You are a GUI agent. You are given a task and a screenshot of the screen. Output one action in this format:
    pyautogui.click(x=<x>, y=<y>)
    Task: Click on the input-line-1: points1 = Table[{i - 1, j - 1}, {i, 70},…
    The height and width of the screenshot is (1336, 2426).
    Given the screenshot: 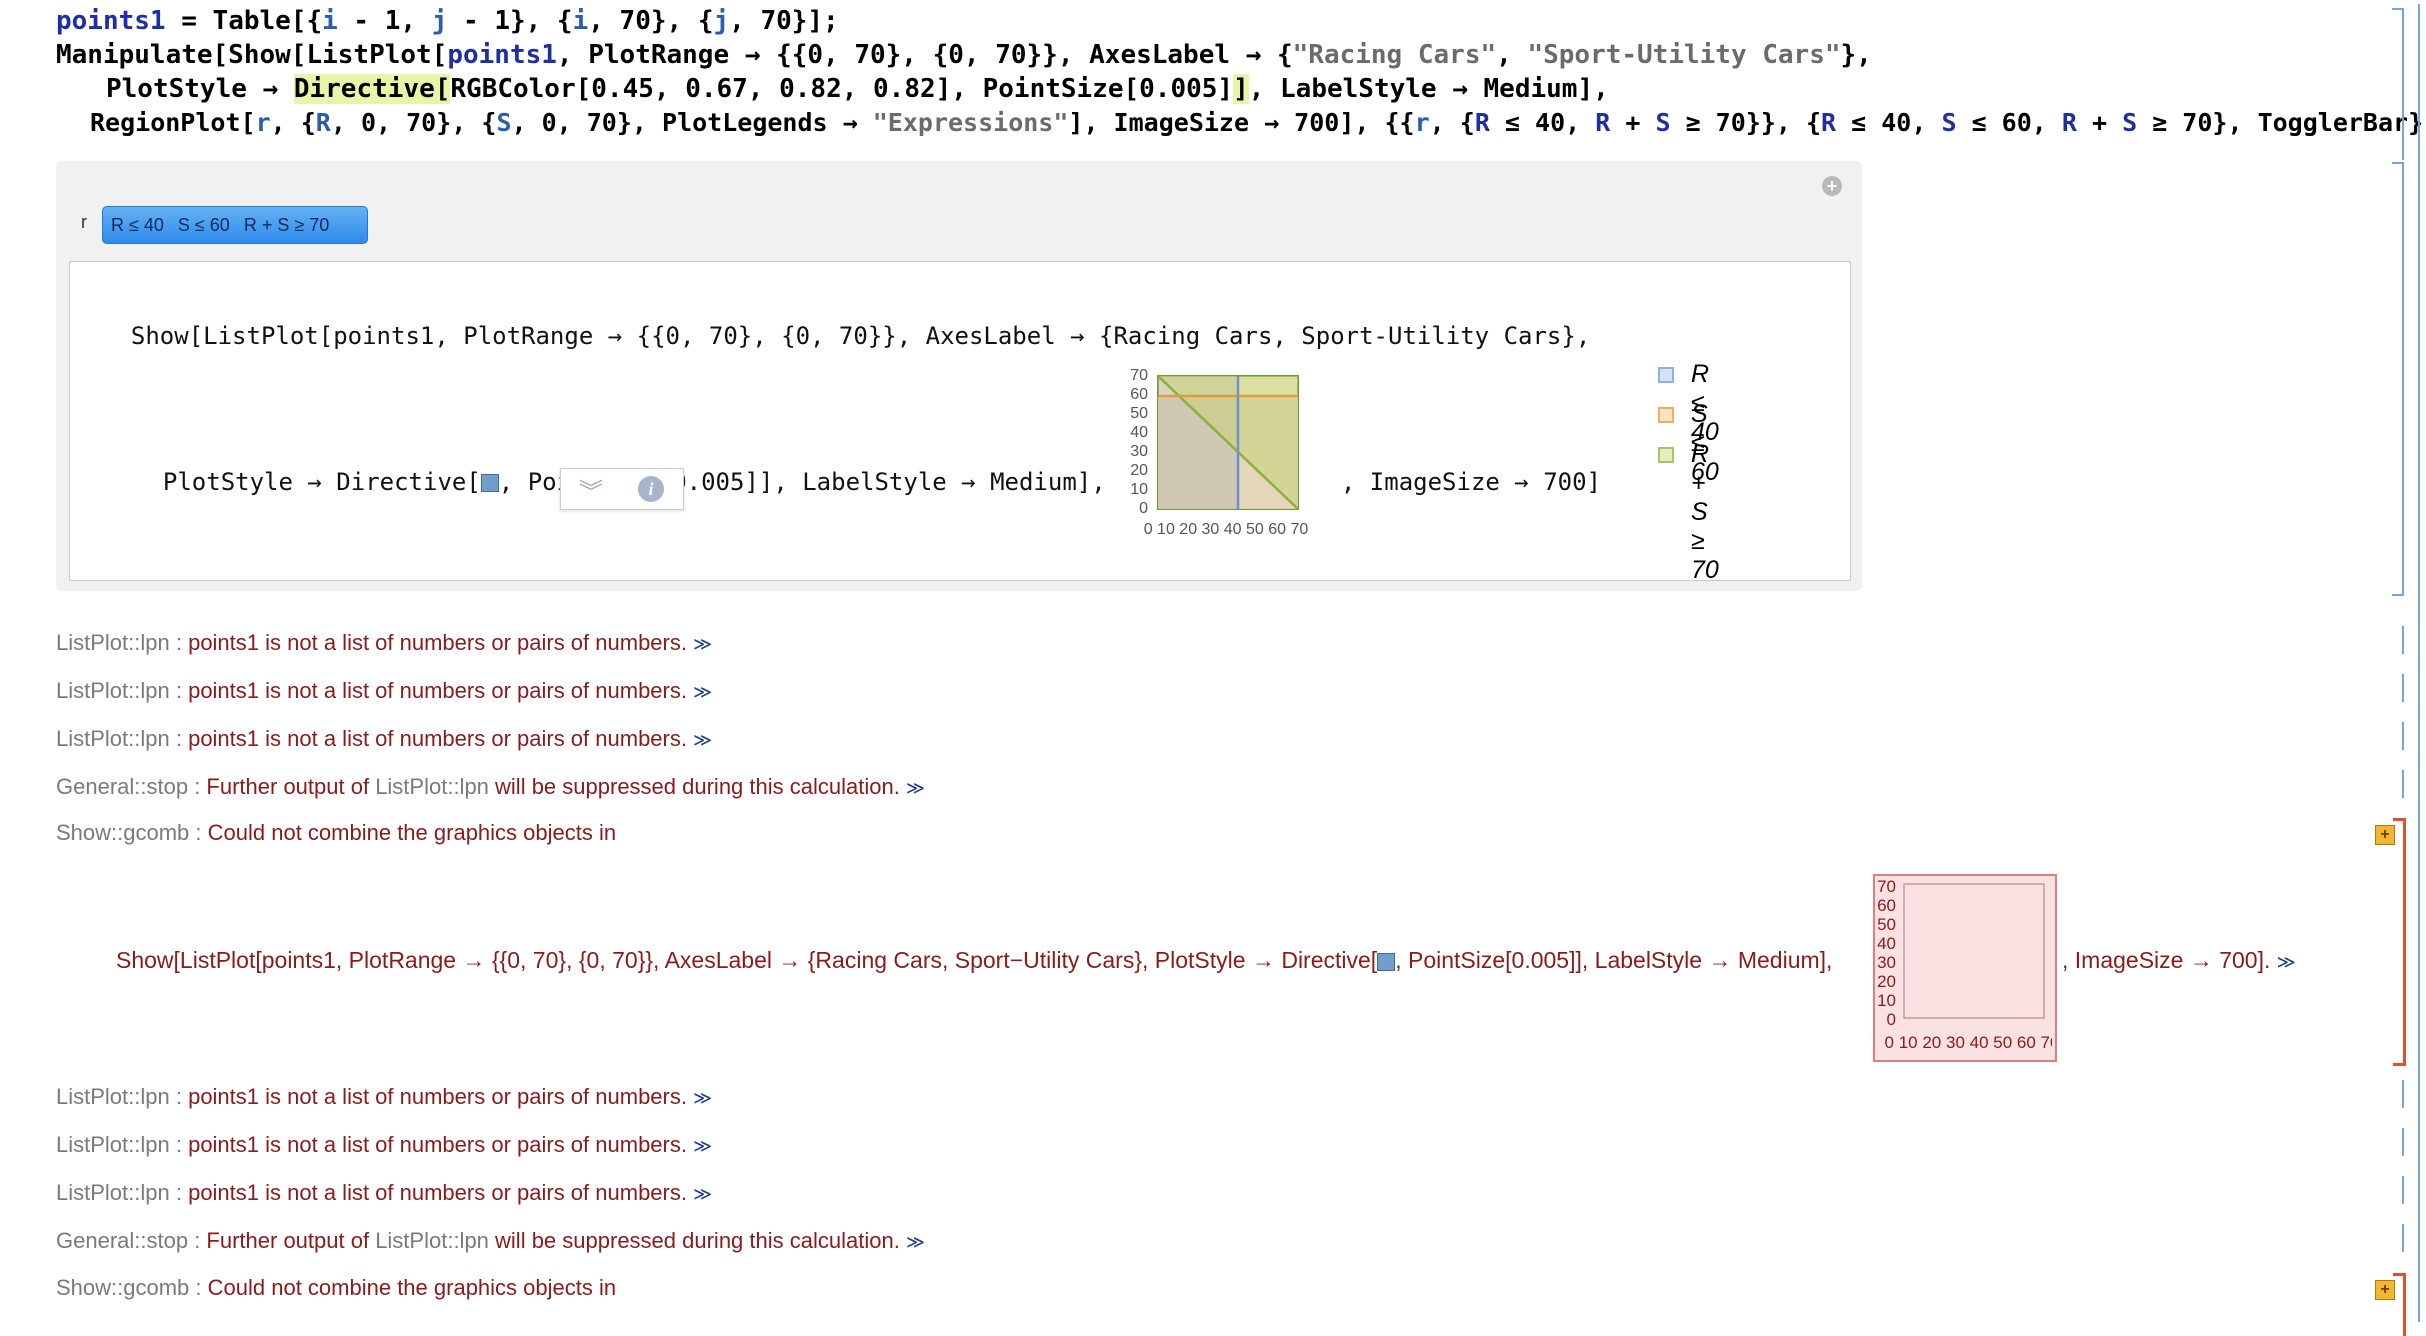 What is the action you would take?
    pyautogui.click(x=447, y=21)
    